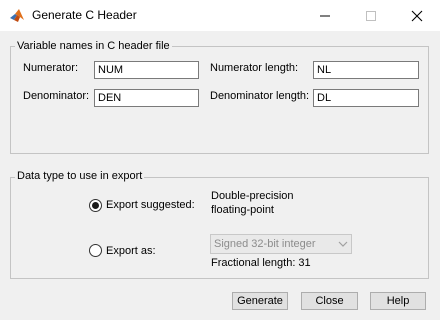 The width and height of the screenshot is (440, 320). I want to click on denominator-field, so click(146, 98).